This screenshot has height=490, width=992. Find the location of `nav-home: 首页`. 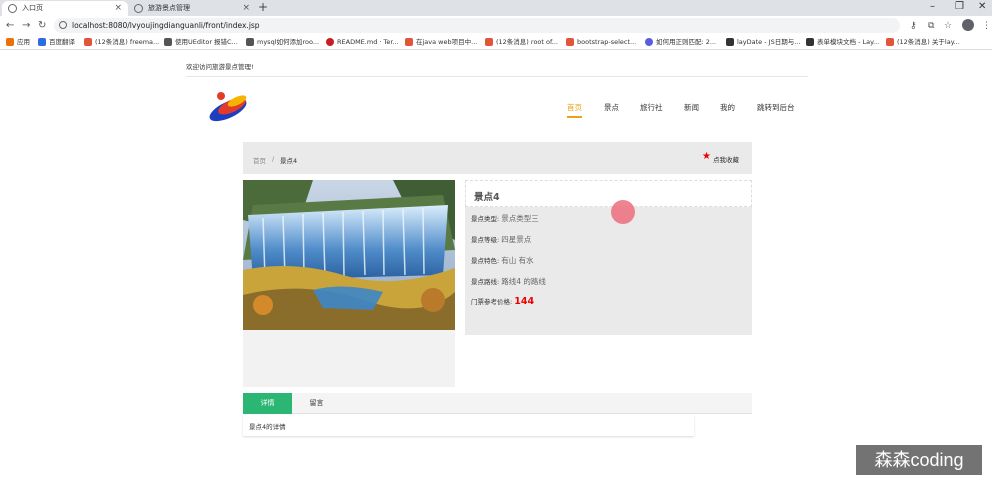

nav-home: 首页 is located at coordinates (574, 110).